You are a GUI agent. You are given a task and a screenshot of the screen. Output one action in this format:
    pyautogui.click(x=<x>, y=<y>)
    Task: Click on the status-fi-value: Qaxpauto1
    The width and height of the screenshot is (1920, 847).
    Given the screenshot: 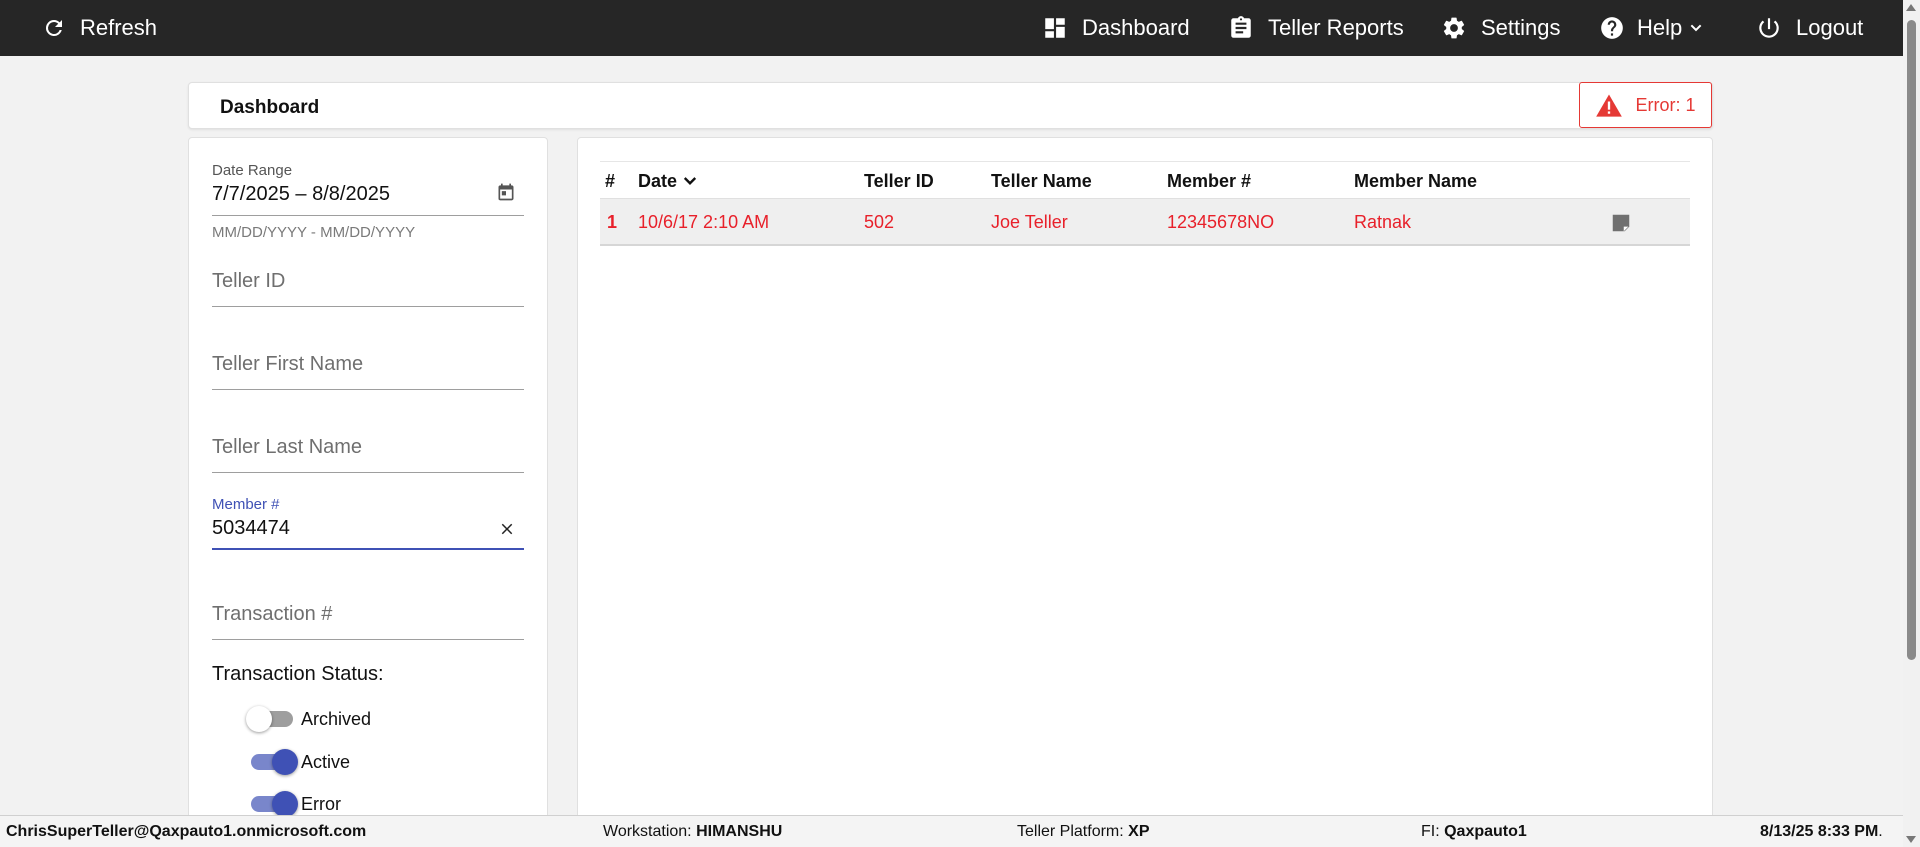 What is the action you would take?
    pyautogui.click(x=1485, y=831)
    